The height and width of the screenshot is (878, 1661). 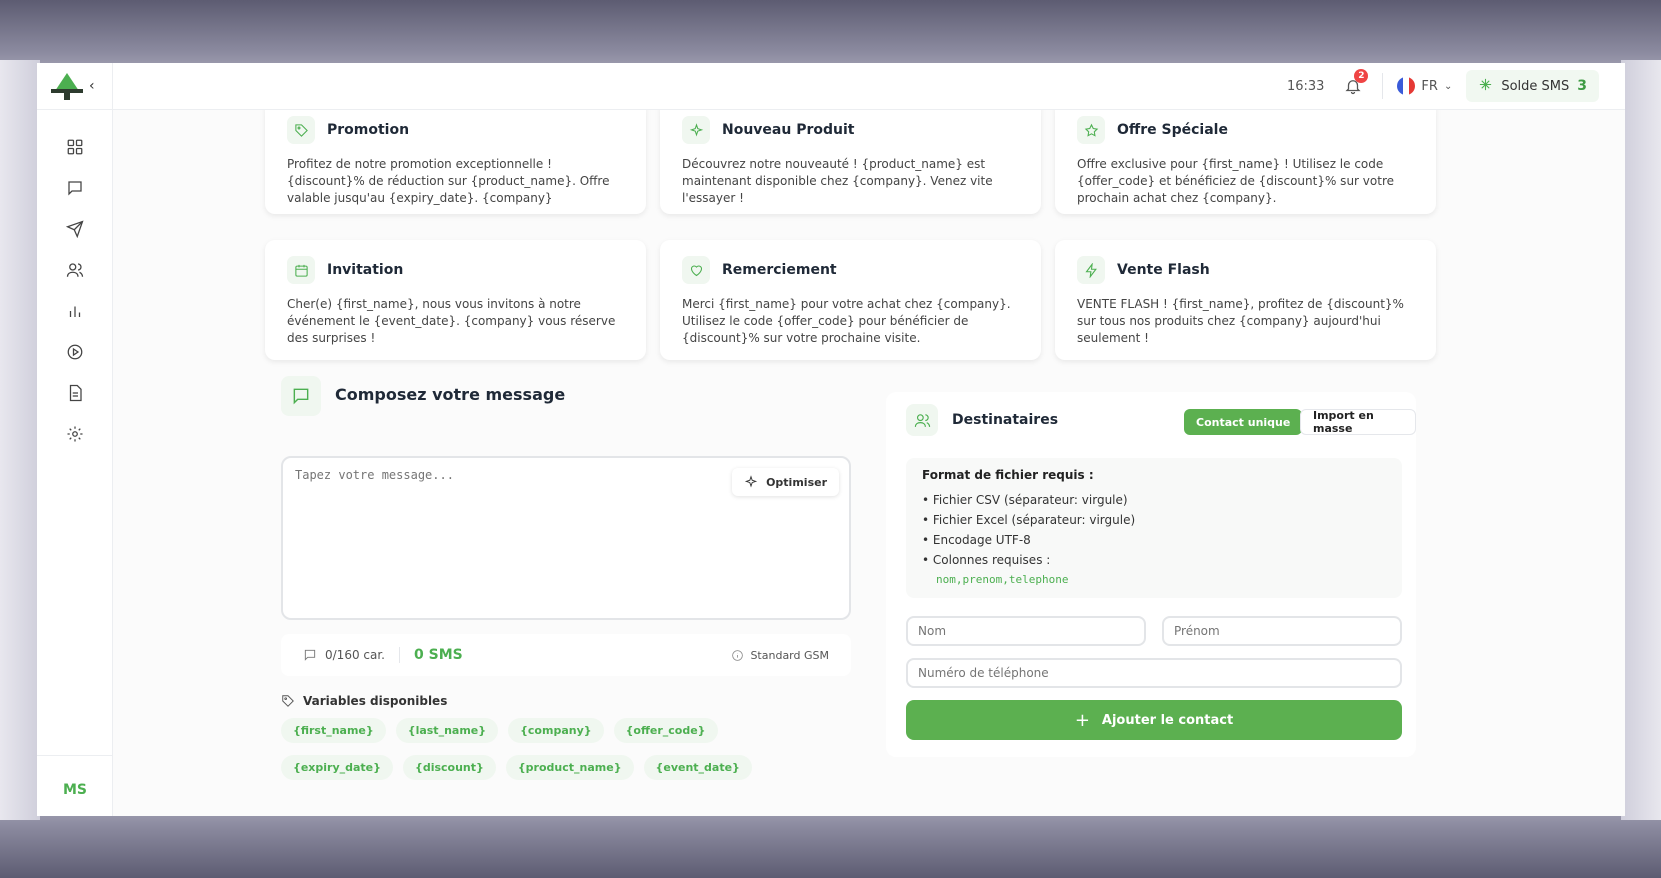 I want to click on sidebar-nav, so click(x=74, y=282).